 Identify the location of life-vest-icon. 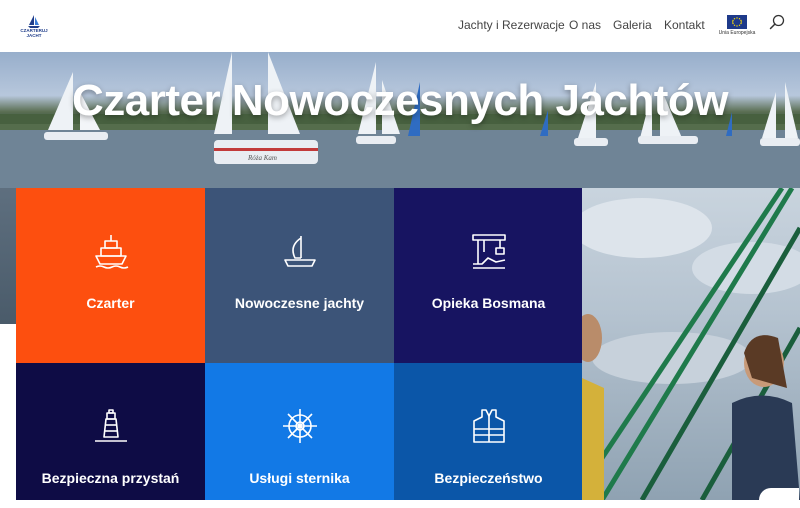
(489, 426).